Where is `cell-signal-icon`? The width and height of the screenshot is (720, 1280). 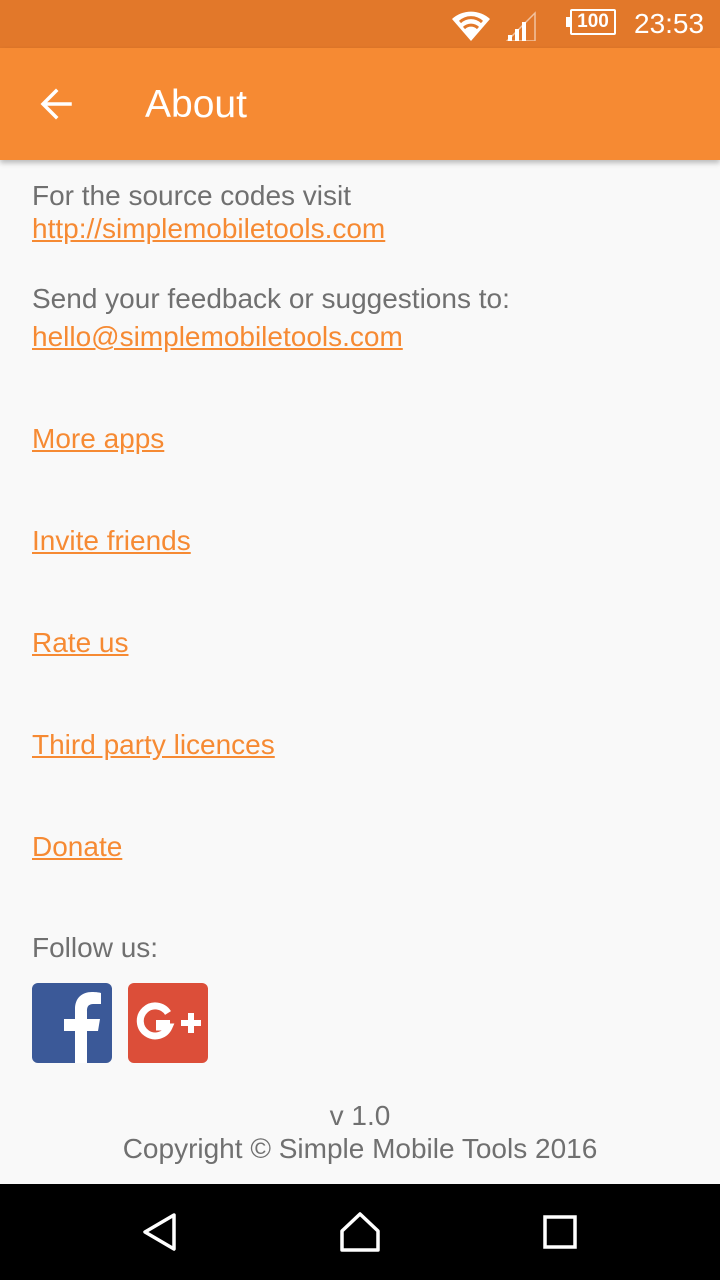
cell-signal-icon is located at coordinates (520, 26).